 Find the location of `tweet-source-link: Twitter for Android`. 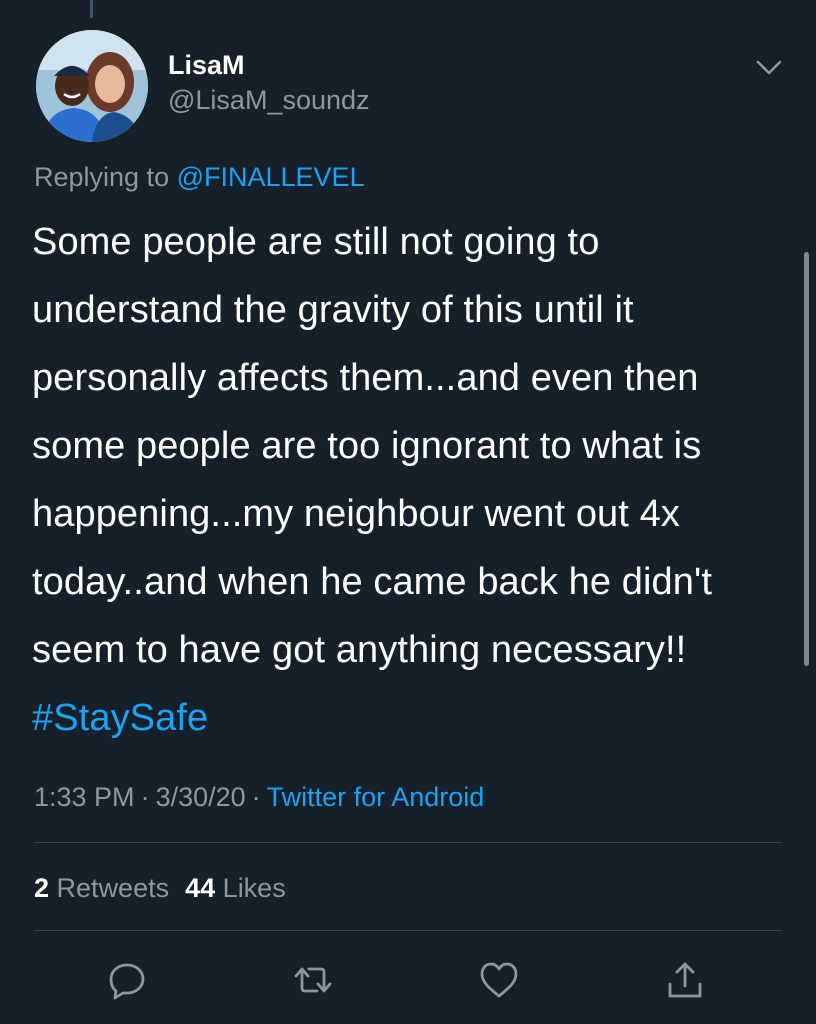

tweet-source-link: Twitter for Android is located at coordinates (376, 797).